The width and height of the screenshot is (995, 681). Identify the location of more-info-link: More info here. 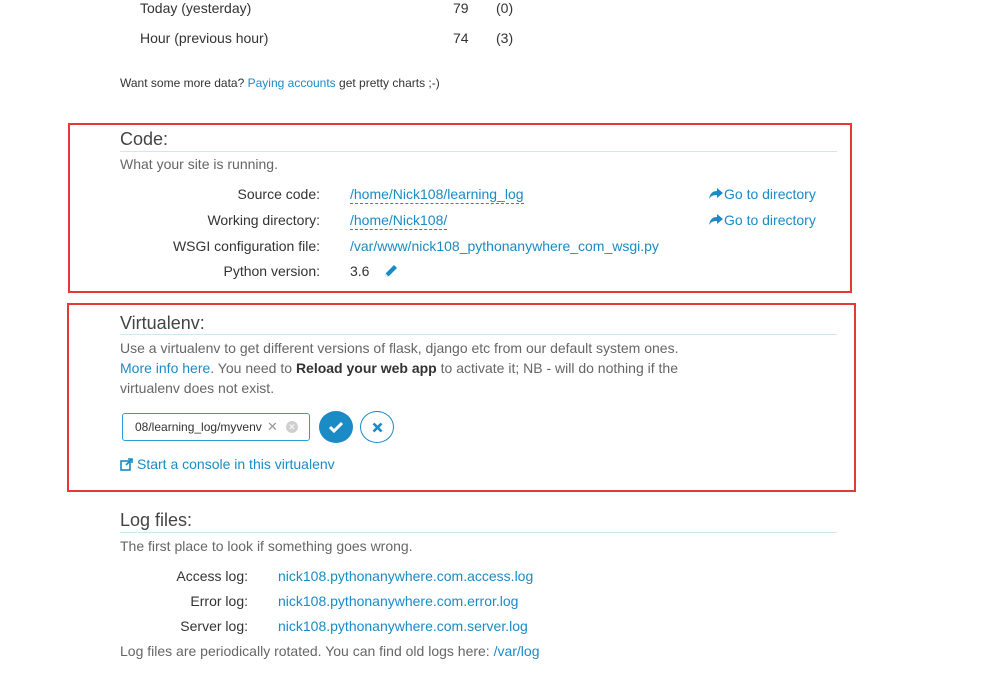
(165, 368).